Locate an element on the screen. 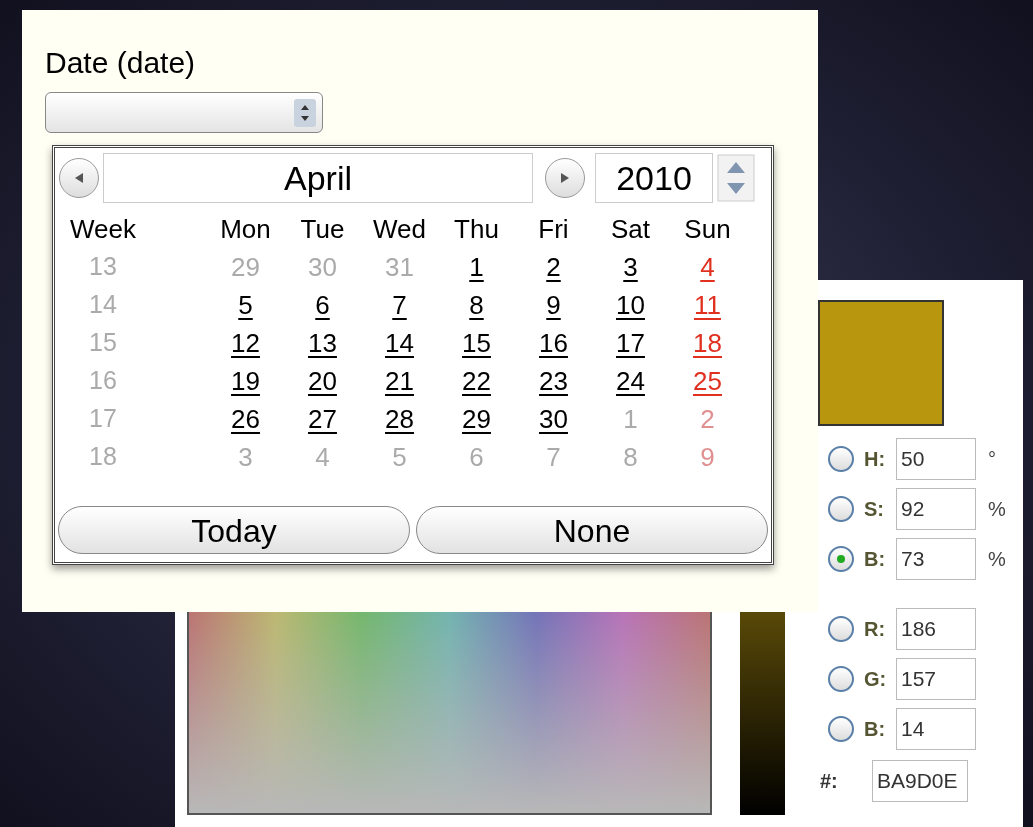 Image resolution: width=1033 pixels, height=827 pixels. column-header: Sun is located at coordinates (707, 228).